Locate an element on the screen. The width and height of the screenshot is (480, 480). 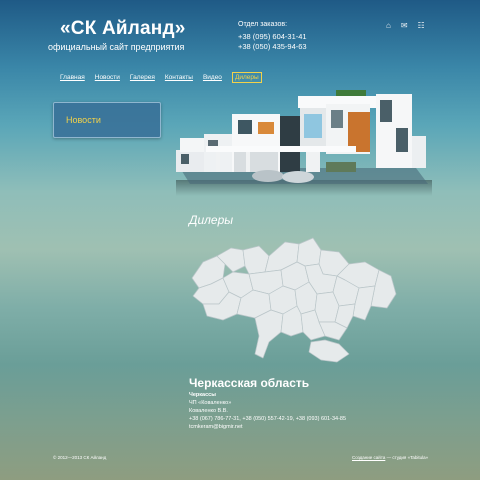
header-icons: ⌂ ✉ ☷ is located at coordinates (405, 25).